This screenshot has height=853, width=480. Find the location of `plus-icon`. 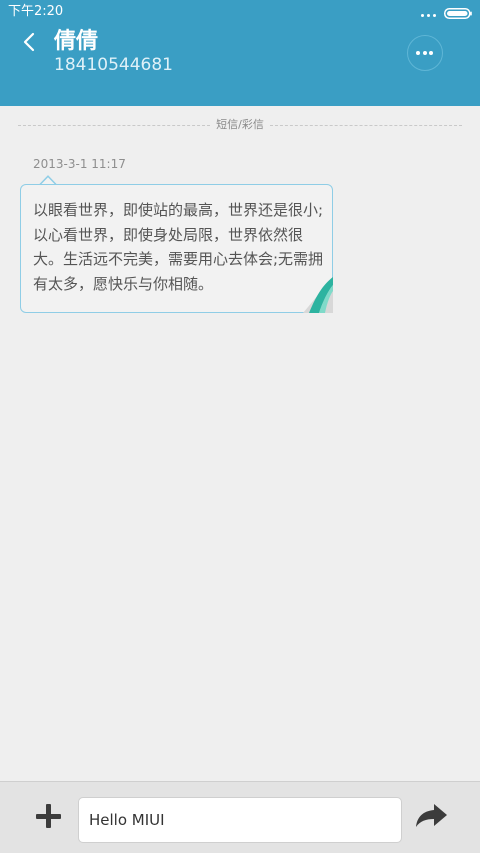

plus-icon is located at coordinates (48, 816).